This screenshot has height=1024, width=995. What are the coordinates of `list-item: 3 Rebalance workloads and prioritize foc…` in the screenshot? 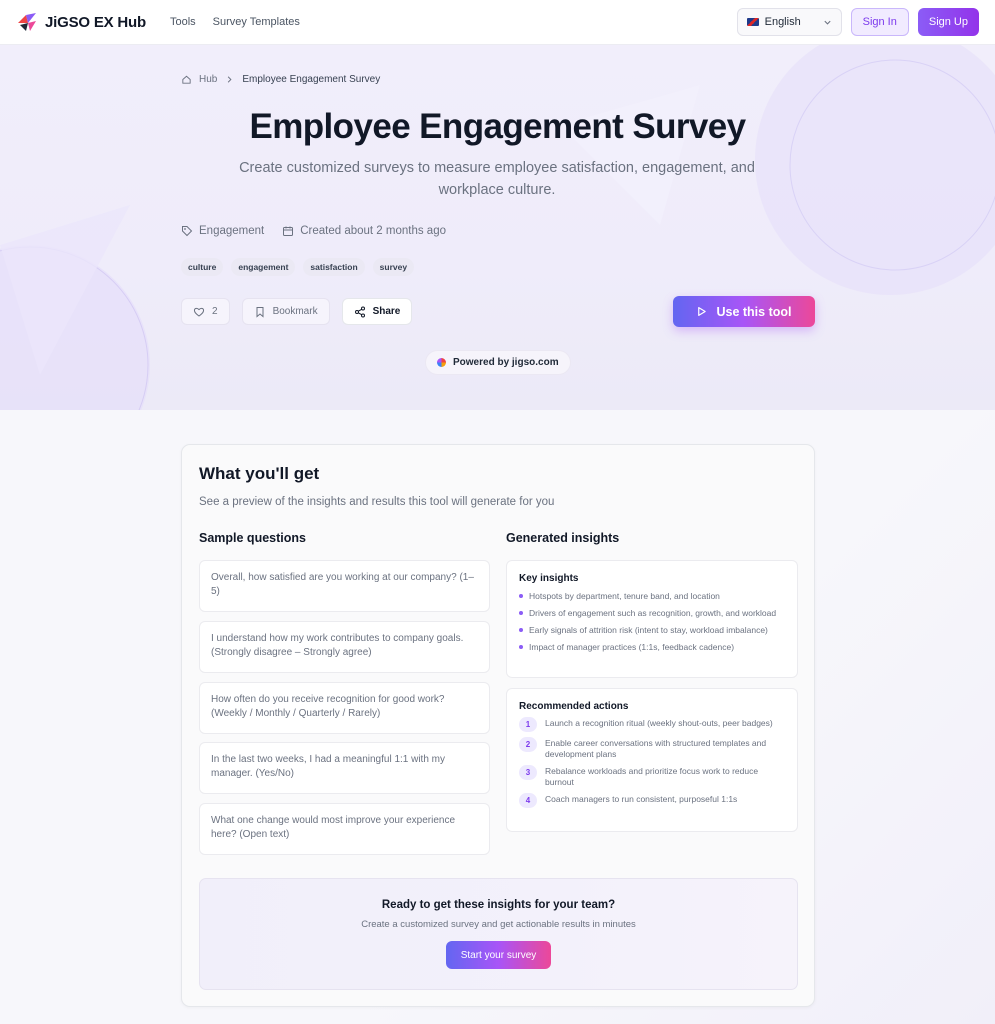 It's located at (652, 776).